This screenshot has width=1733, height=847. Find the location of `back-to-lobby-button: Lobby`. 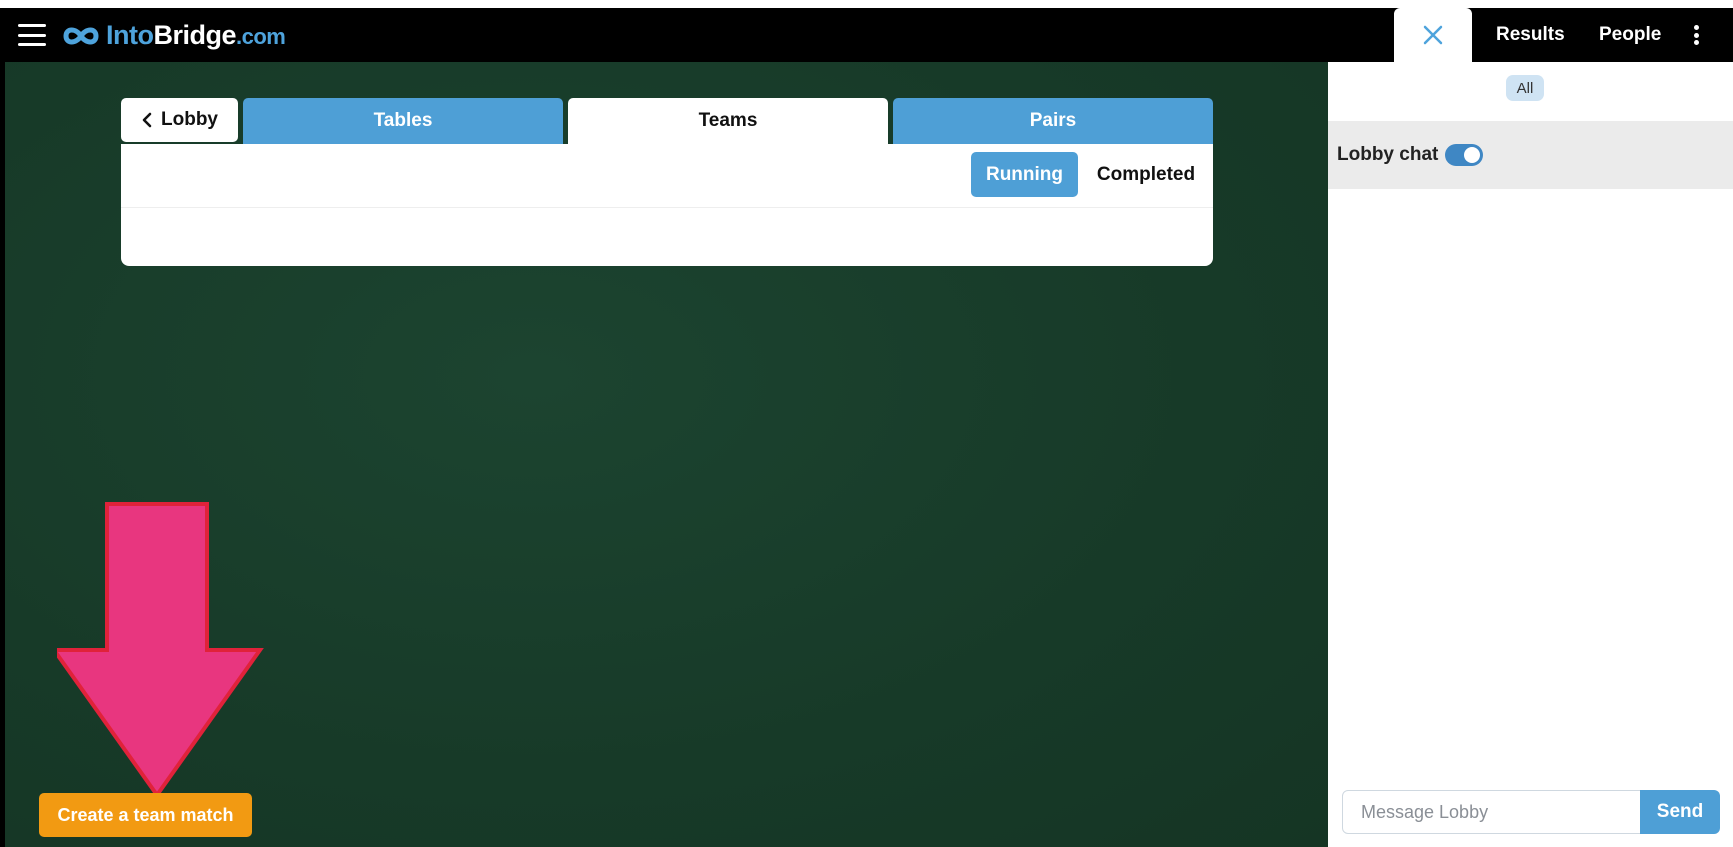

back-to-lobby-button: Lobby is located at coordinates (179, 120).